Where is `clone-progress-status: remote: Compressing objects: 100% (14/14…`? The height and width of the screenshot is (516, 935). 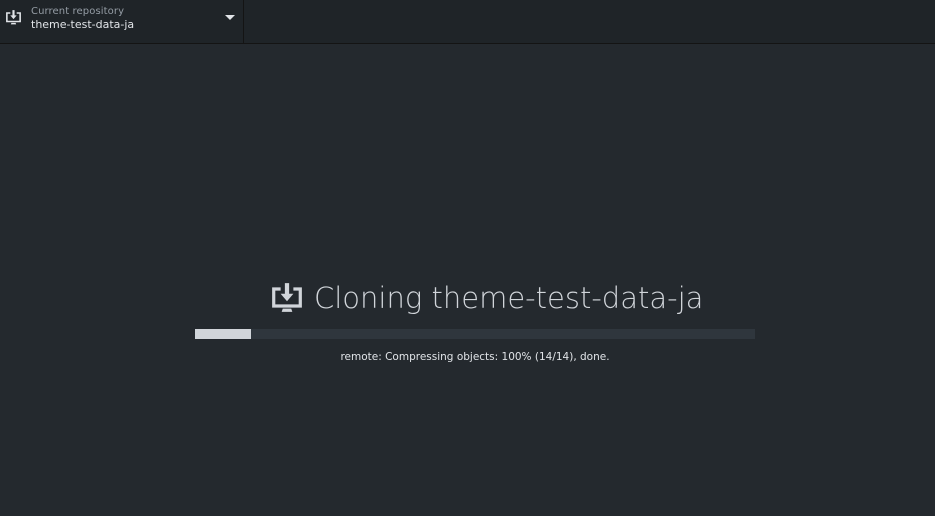 clone-progress-status: remote: Compressing objects: 100% (14/14… is located at coordinates (475, 357).